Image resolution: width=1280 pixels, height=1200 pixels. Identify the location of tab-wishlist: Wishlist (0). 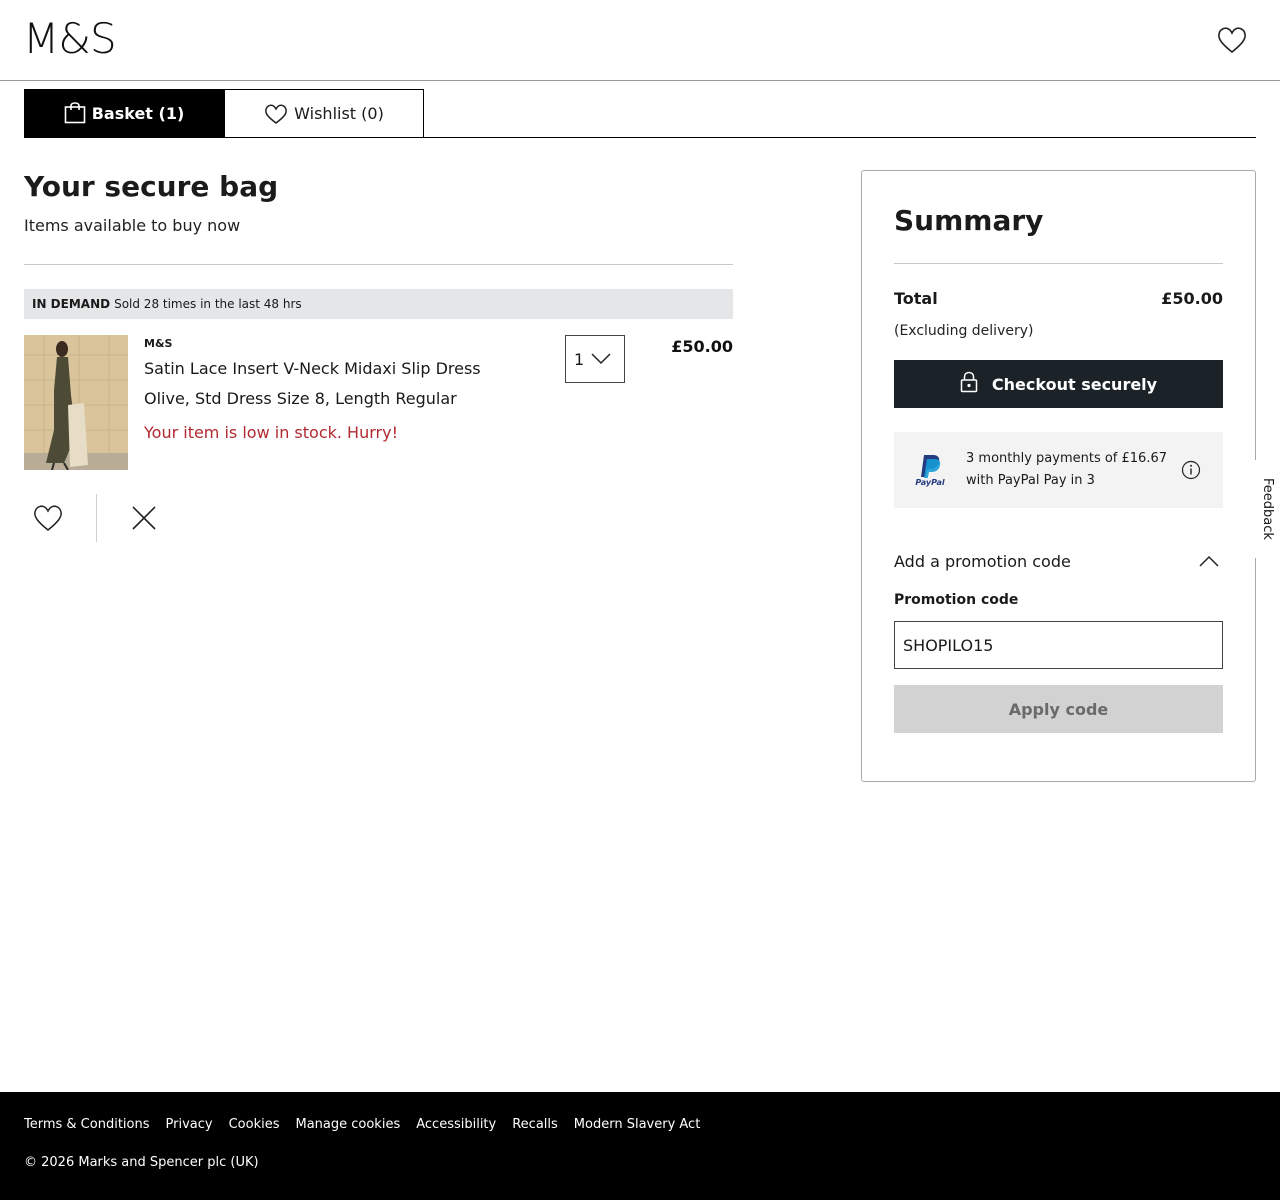
(324, 113).